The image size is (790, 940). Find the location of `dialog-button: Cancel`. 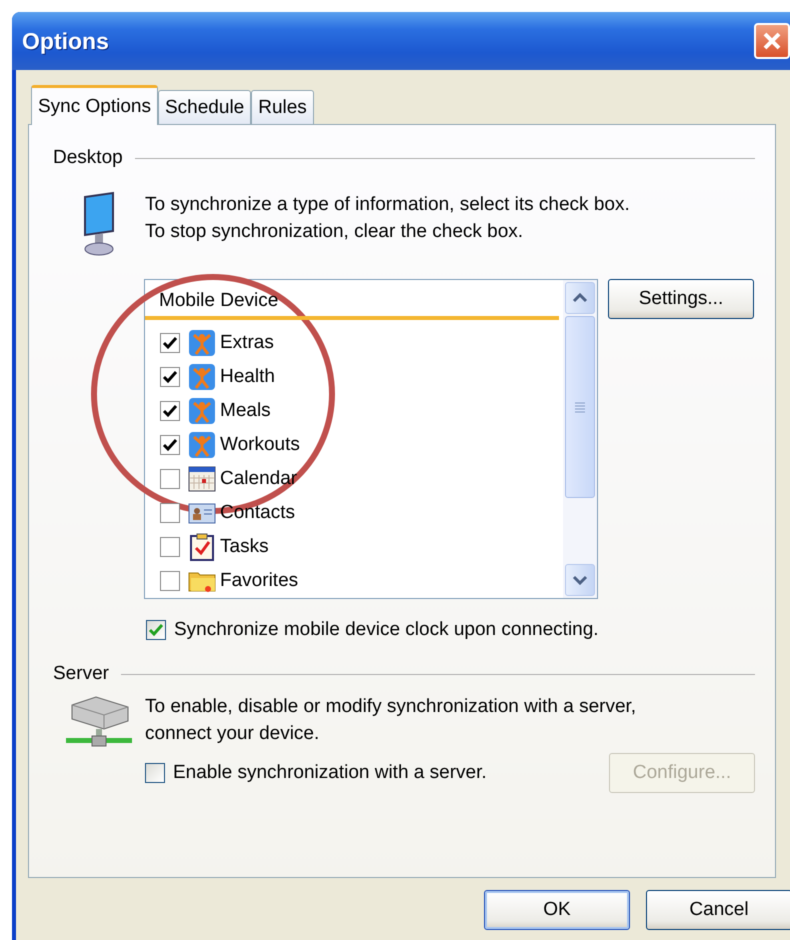

dialog-button: Cancel is located at coordinates (718, 910).